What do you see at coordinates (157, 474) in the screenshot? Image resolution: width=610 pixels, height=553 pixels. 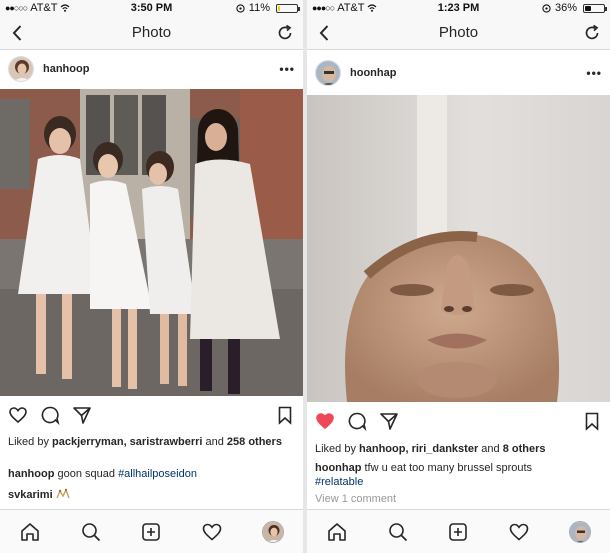 I see `caption-hashtag: #allhailposeidon` at bounding box center [157, 474].